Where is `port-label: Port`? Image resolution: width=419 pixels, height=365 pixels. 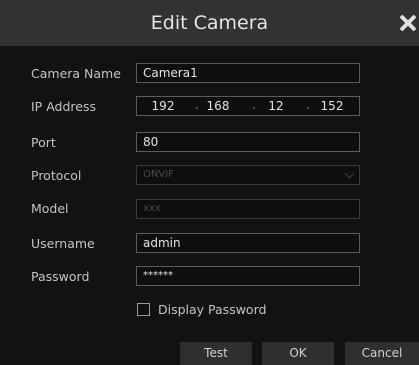
port-label: Port is located at coordinates (43, 142).